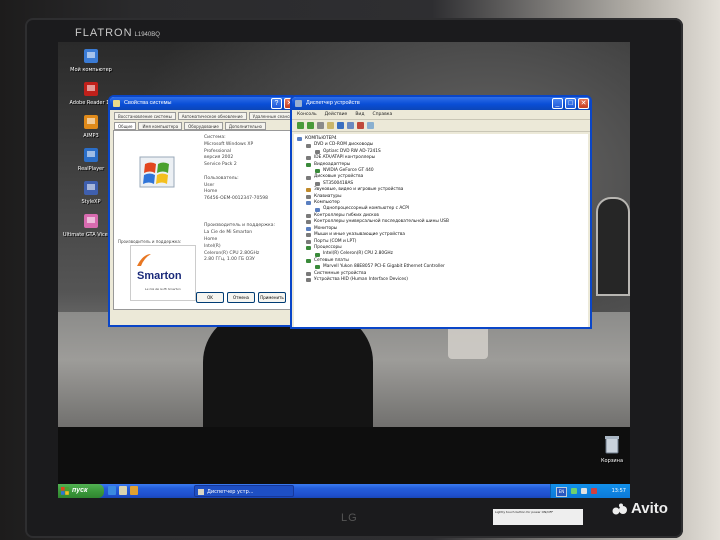 This screenshot has height=540, width=720. I want to click on up-icon, so click(320, 125).